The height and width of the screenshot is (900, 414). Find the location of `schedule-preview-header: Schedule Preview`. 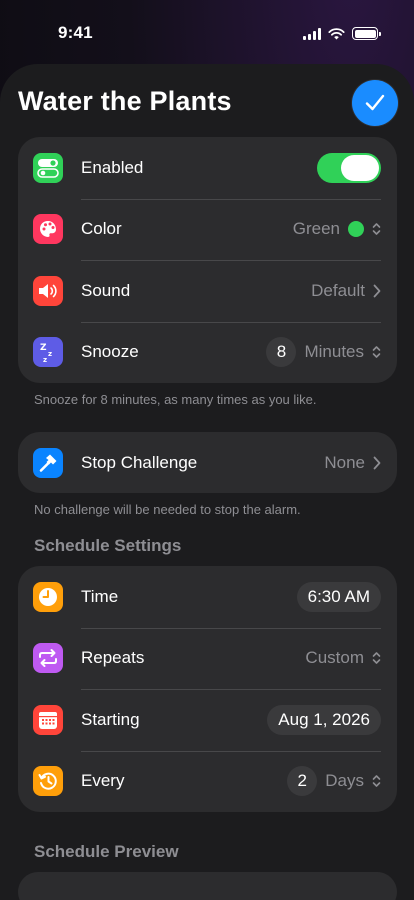

schedule-preview-header: Schedule Preview is located at coordinates (106, 851).